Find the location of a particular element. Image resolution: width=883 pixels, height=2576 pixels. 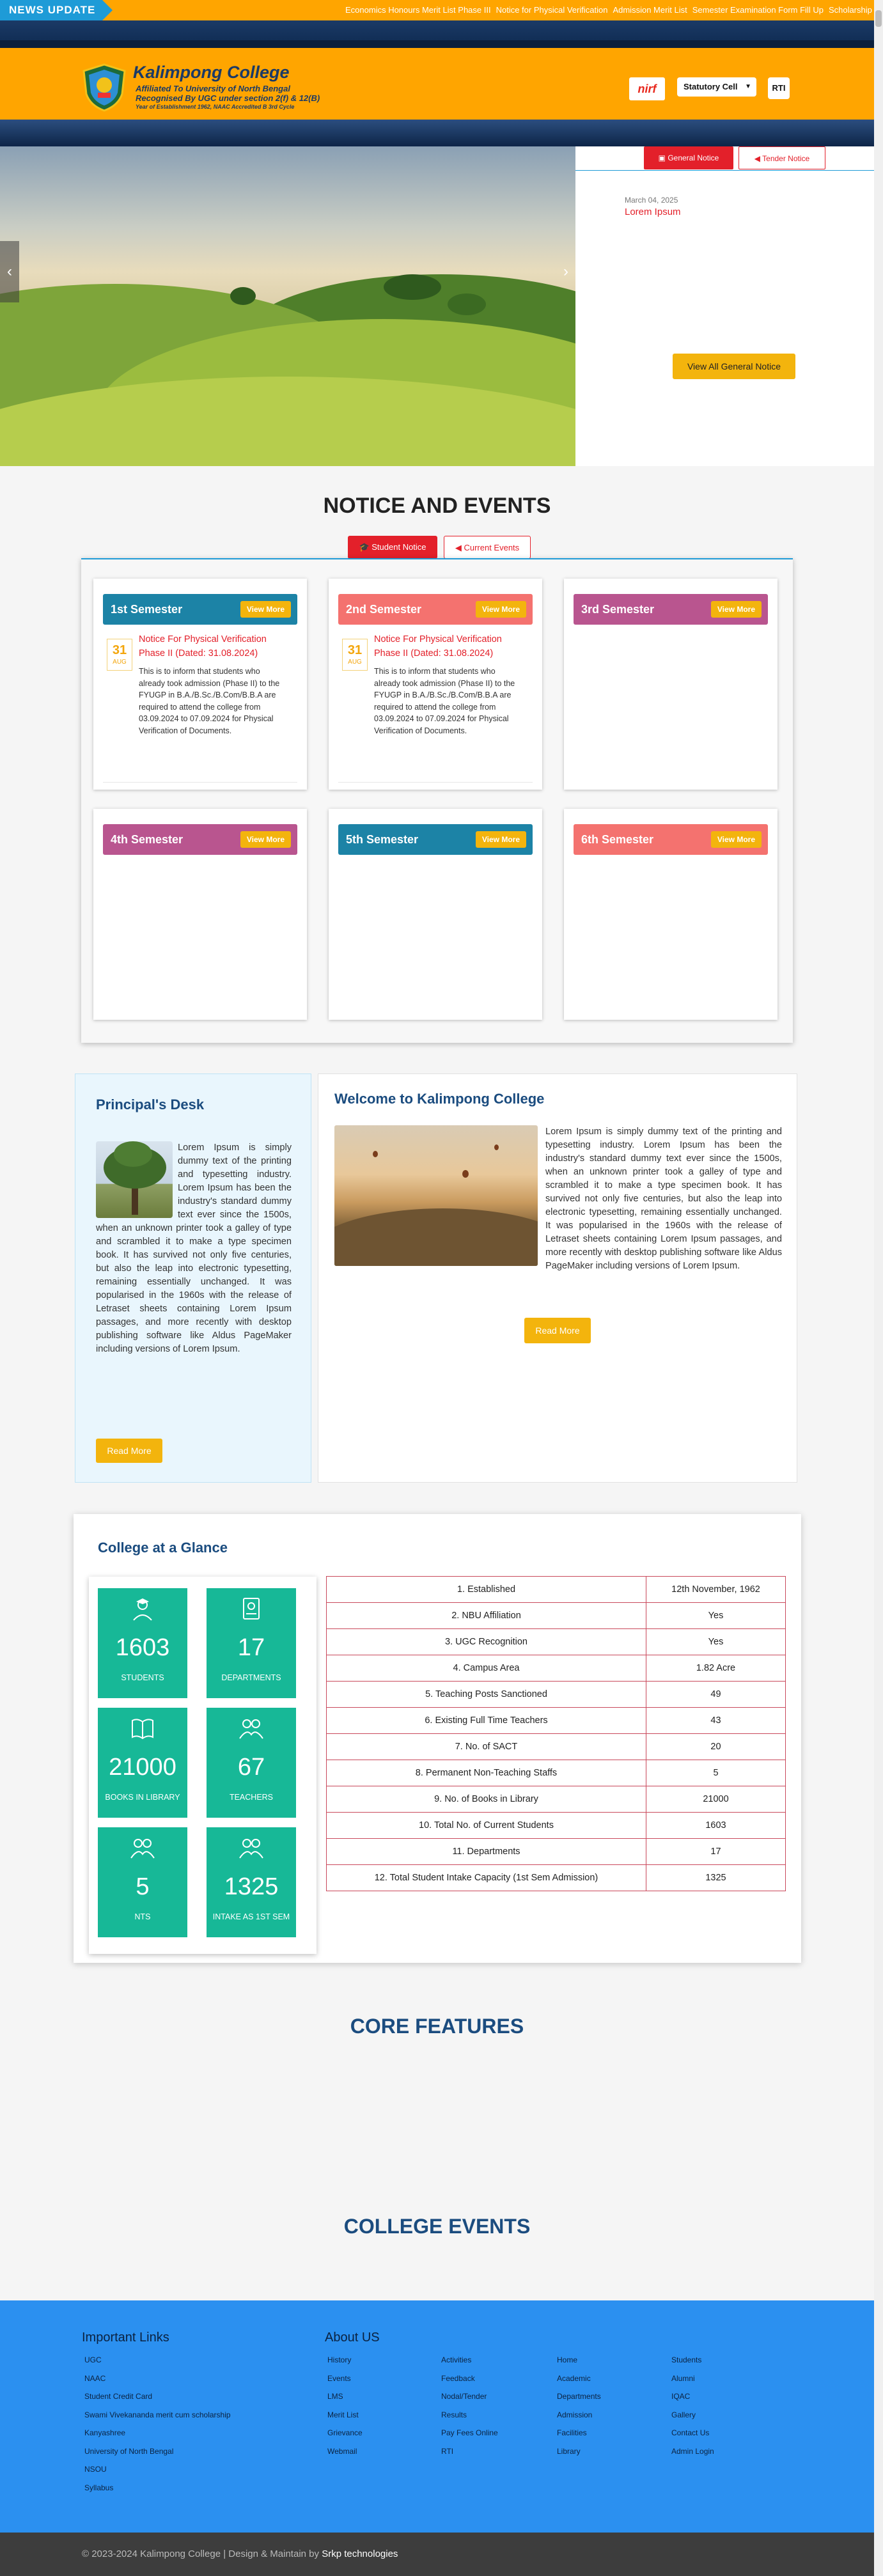

footer-about-link: IQAC is located at coordinates (680, 2397).